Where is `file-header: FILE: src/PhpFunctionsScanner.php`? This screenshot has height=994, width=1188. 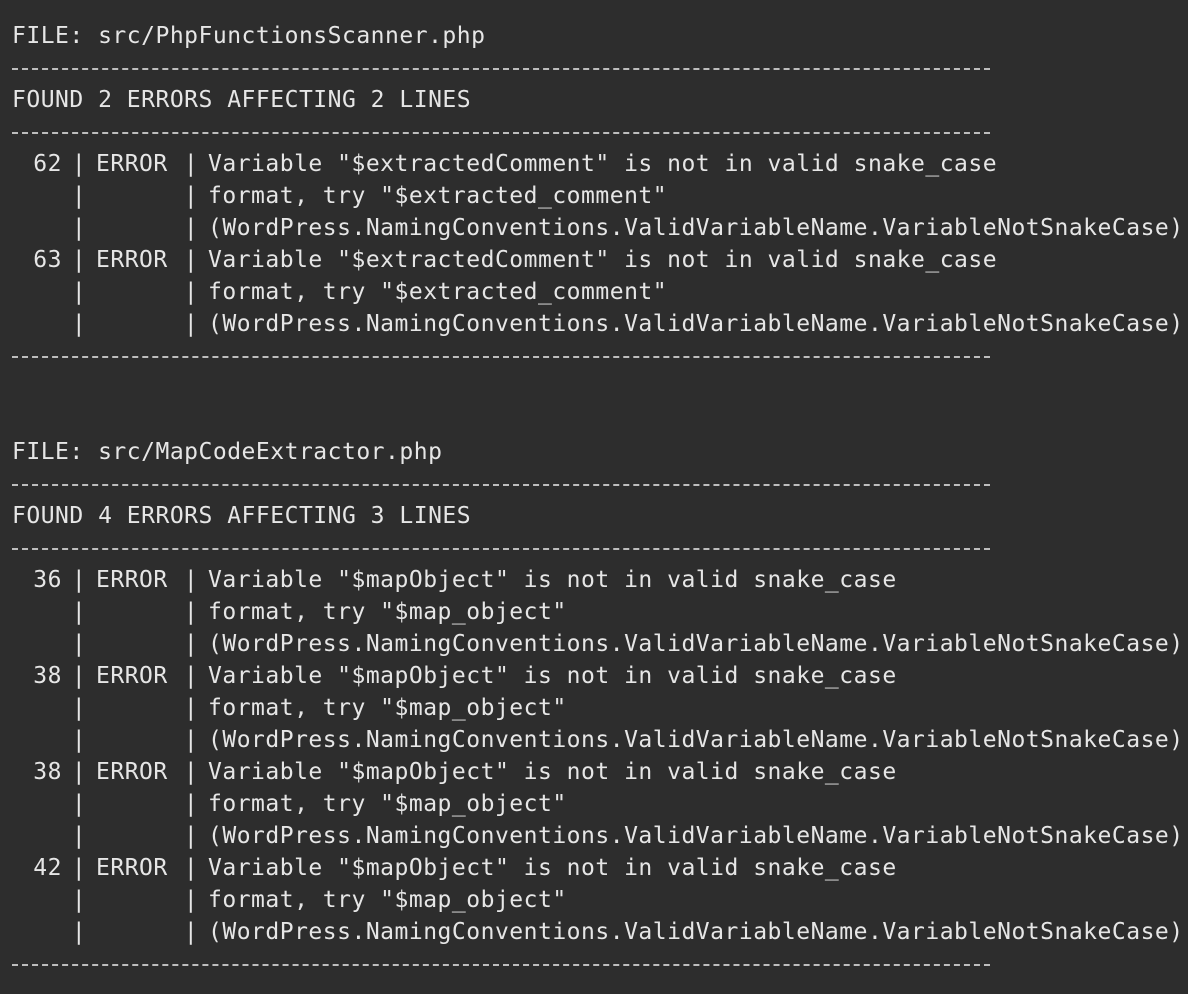 file-header: FILE: src/PhpFunctionsScanner.php is located at coordinates (249, 36).